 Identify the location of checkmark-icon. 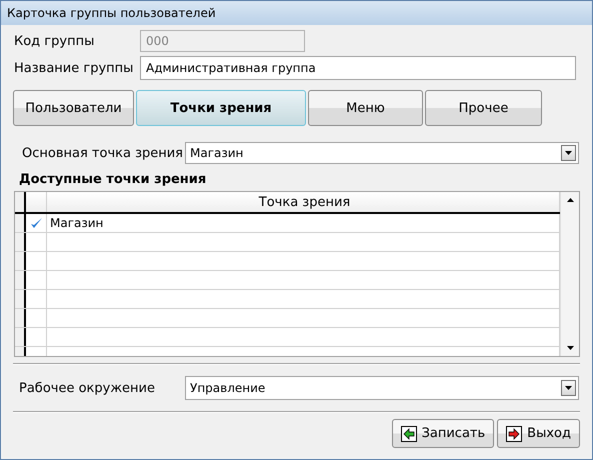
(36, 223).